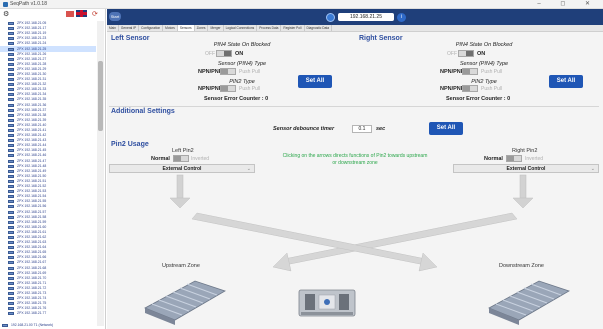 This screenshot has height=329, width=603. I want to click on right-pin4-off-label: OFF, so click(452, 54).